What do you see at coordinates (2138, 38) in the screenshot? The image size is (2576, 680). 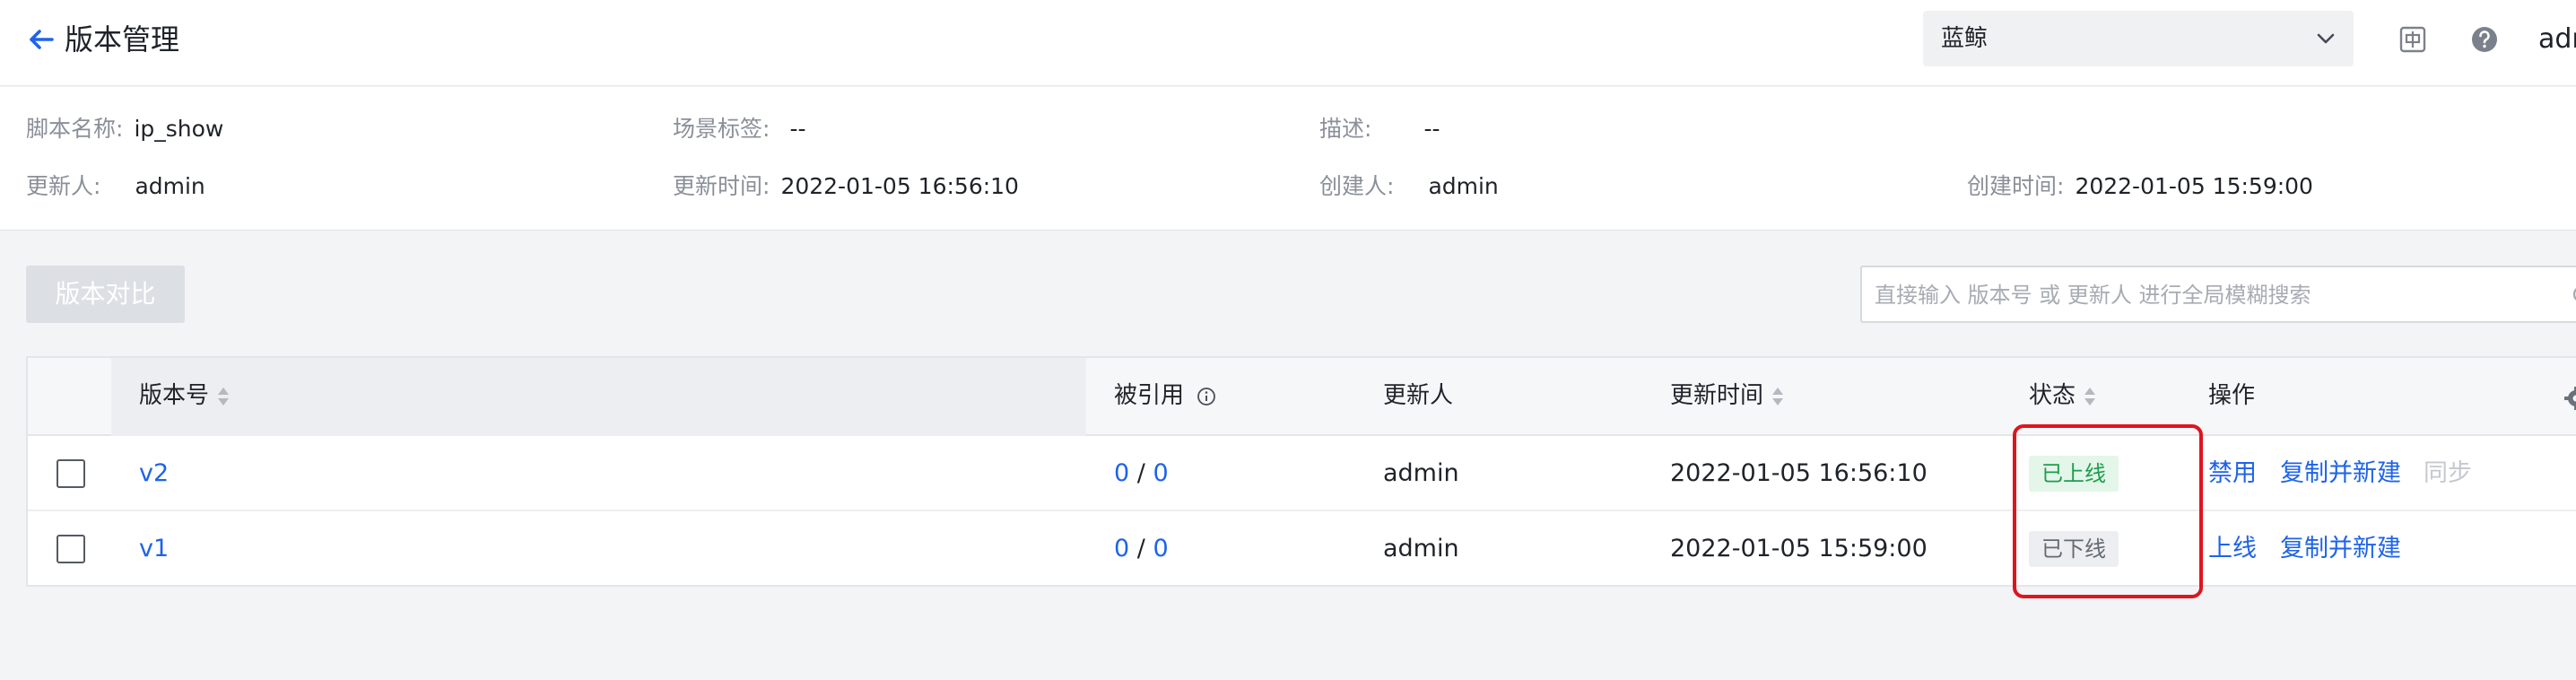 I see `project-select: 蓝鲸` at bounding box center [2138, 38].